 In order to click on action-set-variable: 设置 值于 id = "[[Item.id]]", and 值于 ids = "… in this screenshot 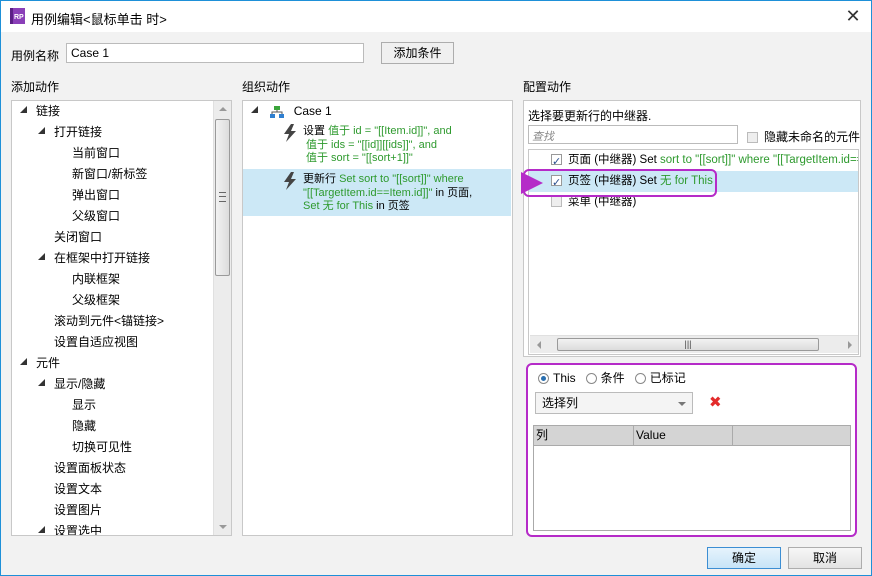, I will do `click(377, 145)`.